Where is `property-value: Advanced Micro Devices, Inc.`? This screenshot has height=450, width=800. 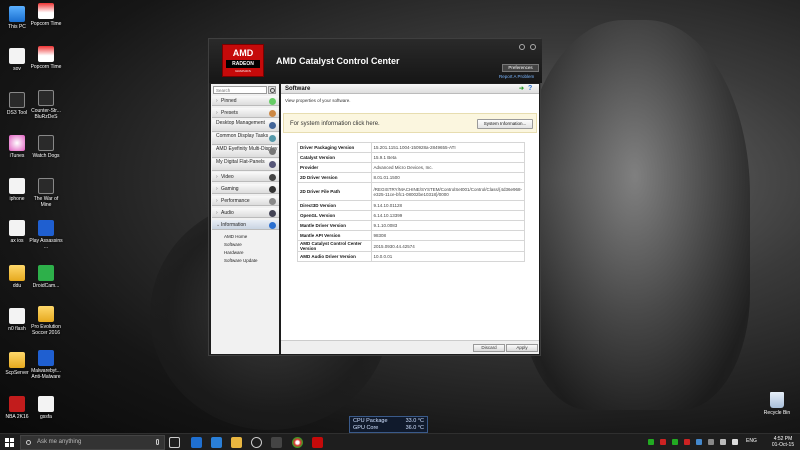
property-value: Advanced Micro Devices, Inc. is located at coordinates (448, 167).